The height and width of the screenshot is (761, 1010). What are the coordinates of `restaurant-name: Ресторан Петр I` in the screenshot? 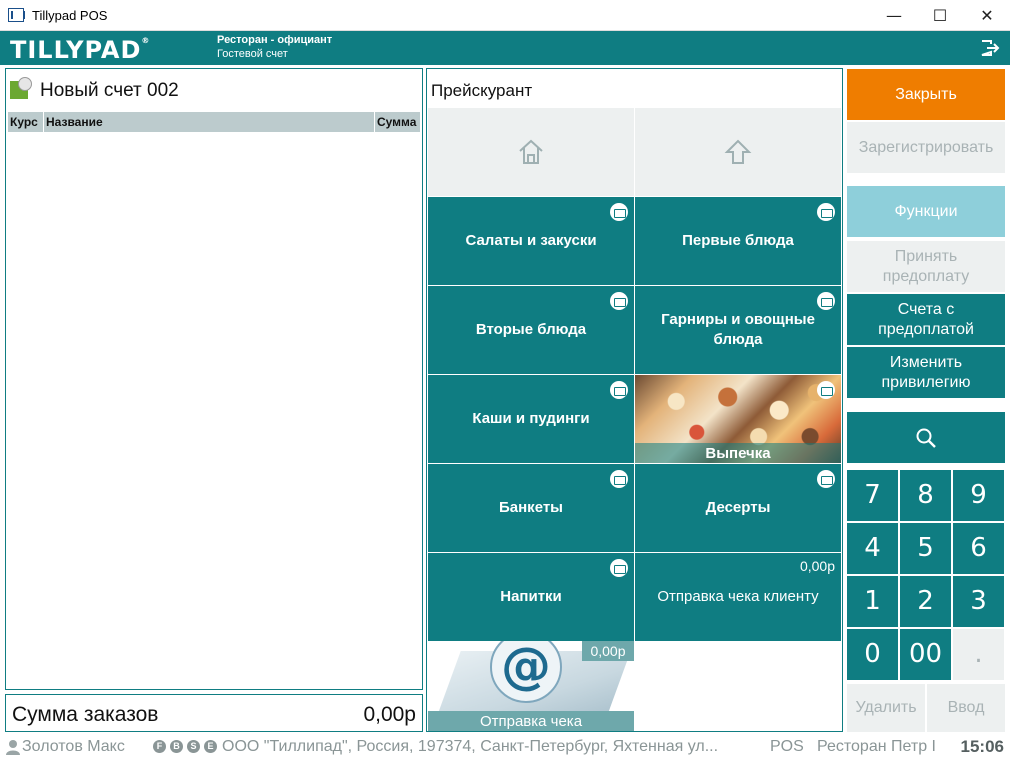 It's located at (876, 746).